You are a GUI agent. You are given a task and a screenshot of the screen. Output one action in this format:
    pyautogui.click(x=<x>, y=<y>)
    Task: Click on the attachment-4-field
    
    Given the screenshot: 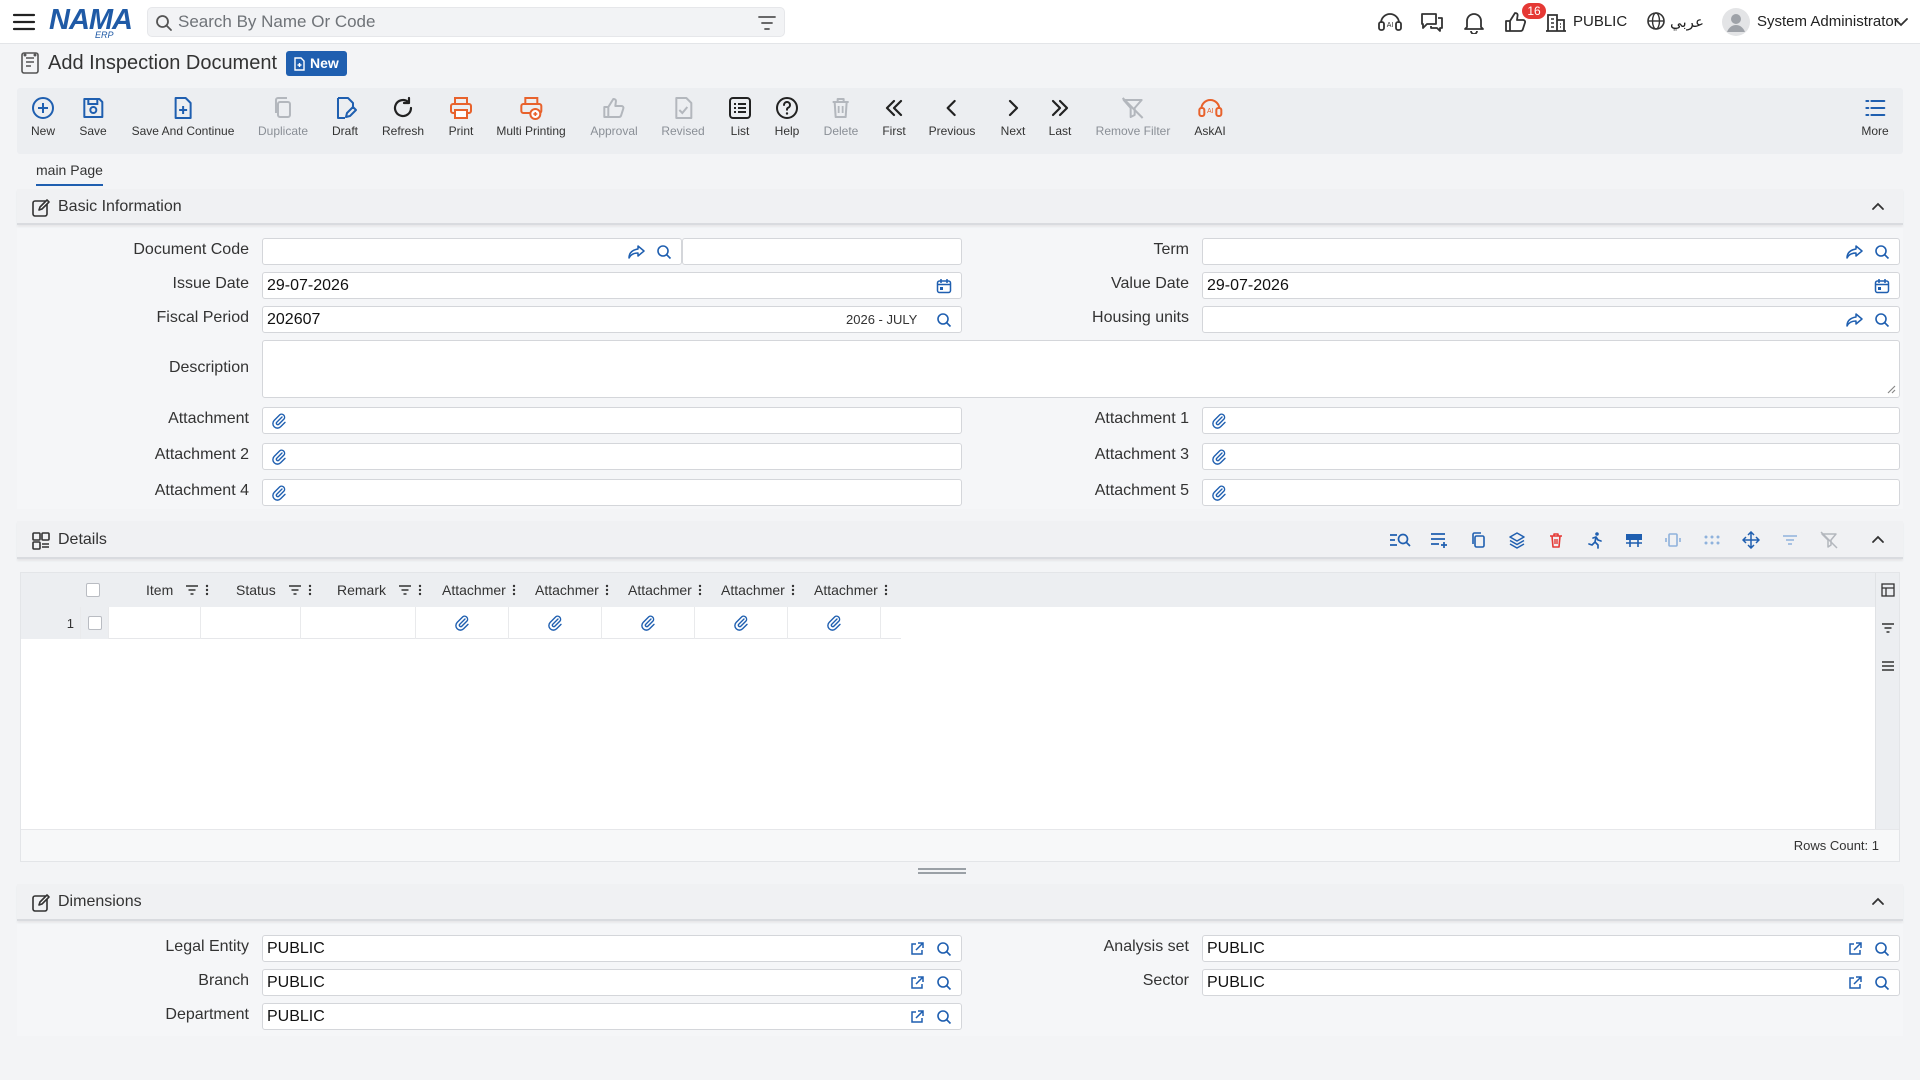 What is the action you would take?
    pyautogui.click(x=612, y=492)
    